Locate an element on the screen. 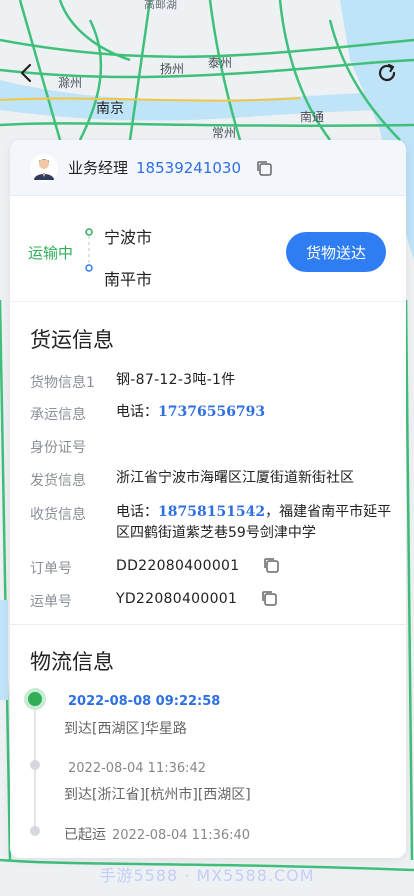  map-label-changzhou: 常州 is located at coordinates (224, 133).